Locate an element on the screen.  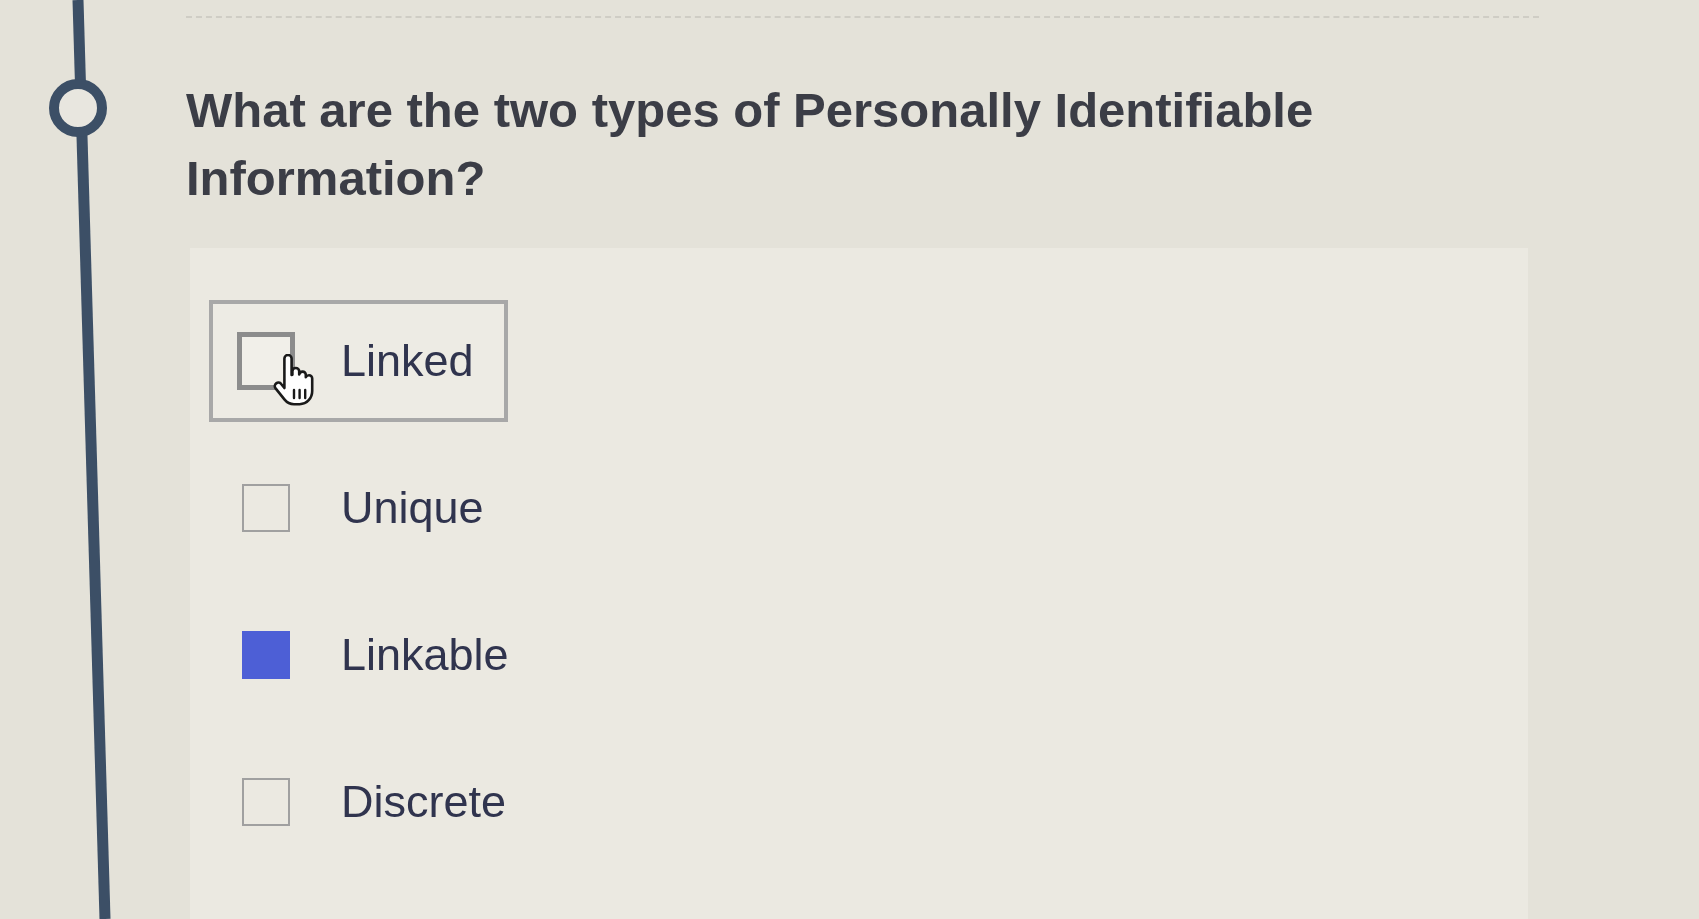
answer-option: Discrete is located at coordinates (371, 802).